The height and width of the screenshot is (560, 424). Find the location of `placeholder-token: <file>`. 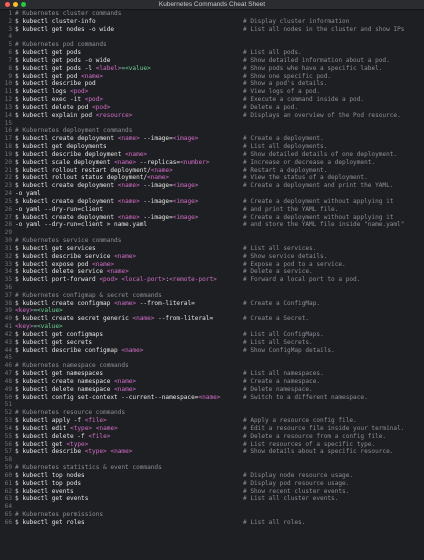

placeholder-token: <file> is located at coordinates (95, 421).